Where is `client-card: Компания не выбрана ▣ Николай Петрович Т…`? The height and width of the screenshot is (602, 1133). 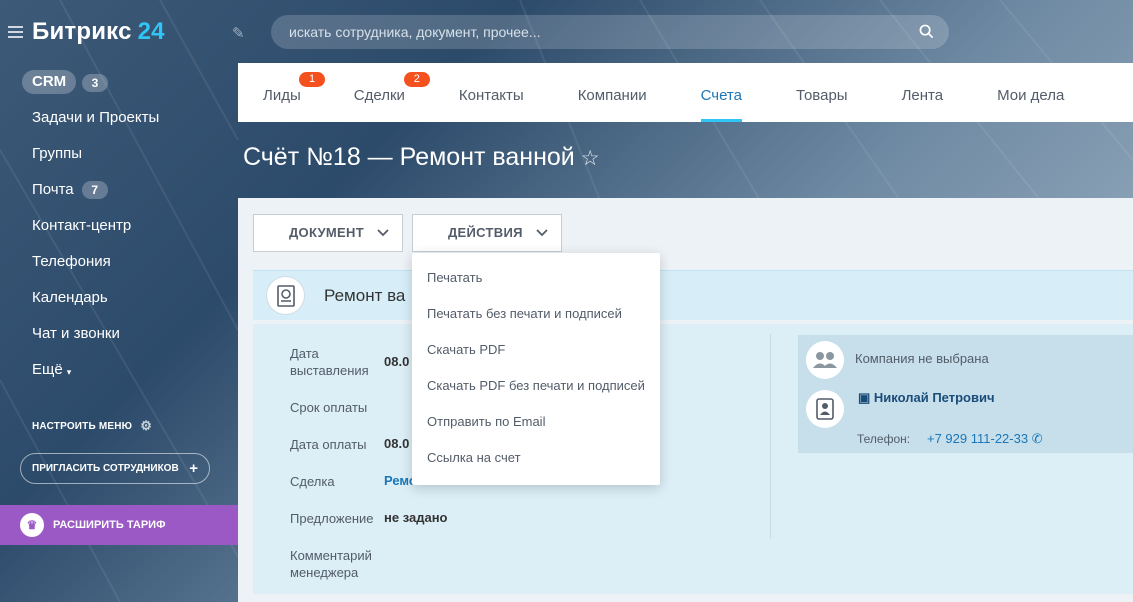
client-card: Компания не выбрана ▣ Николай Петрович Т… is located at coordinates (965, 394).